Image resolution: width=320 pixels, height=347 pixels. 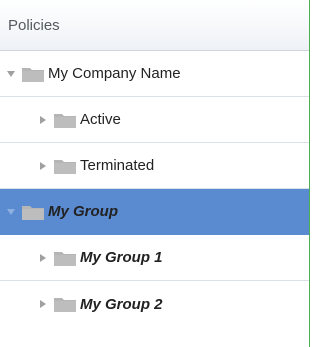 I want to click on panel-header: Policies, so click(x=154, y=25).